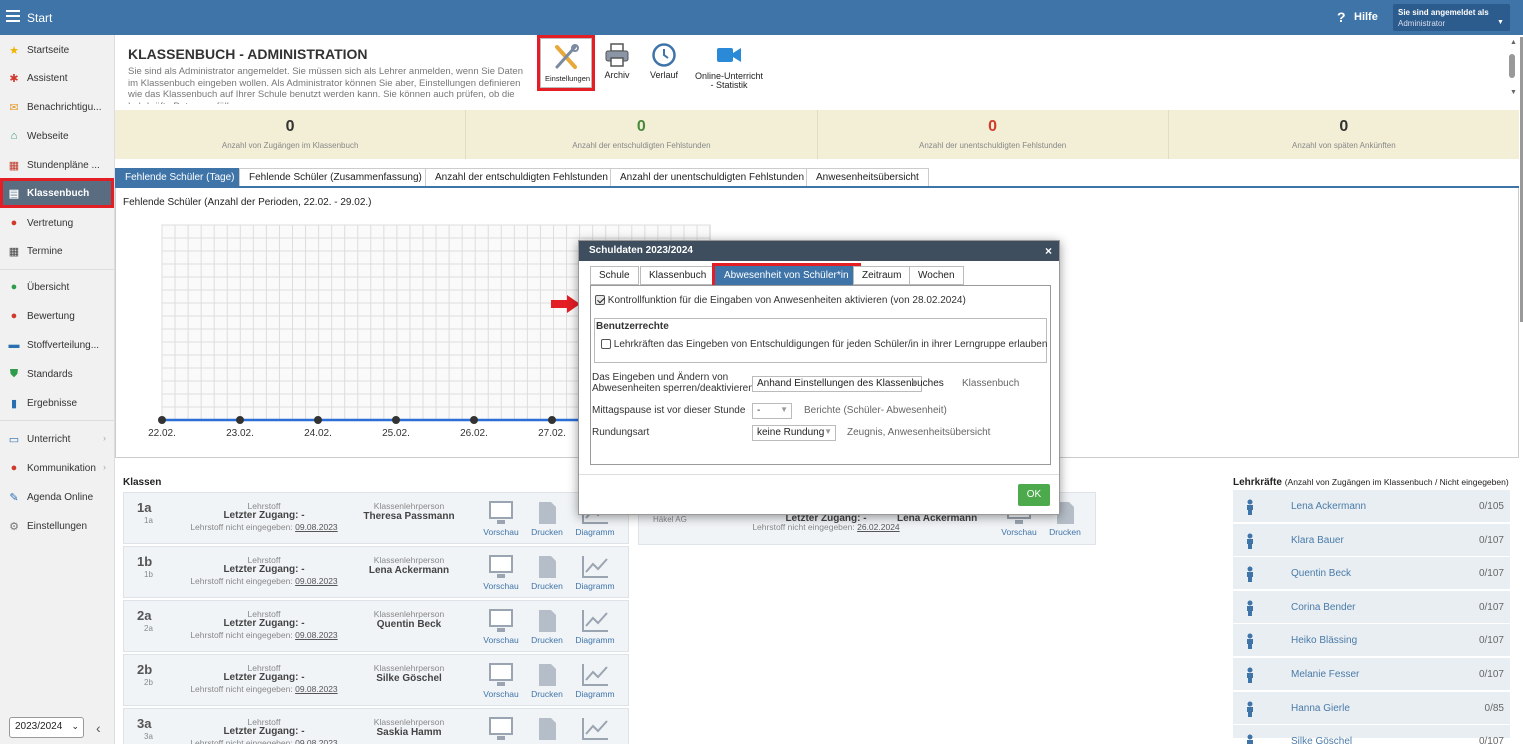 The height and width of the screenshot is (744, 1523). Describe the element at coordinates (1512, 66) in the screenshot. I see `scrollbar-thumb` at that location.